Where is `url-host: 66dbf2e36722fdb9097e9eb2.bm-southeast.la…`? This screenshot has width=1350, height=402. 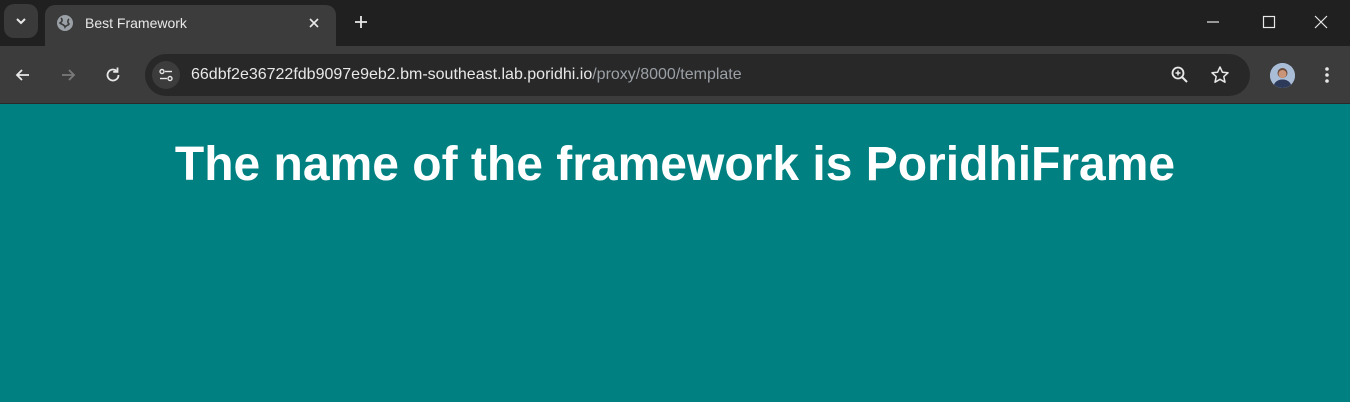
url-host: 66dbf2e36722fdb9097e9eb2.bm-southeast.la… is located at coordinates (392, 74).